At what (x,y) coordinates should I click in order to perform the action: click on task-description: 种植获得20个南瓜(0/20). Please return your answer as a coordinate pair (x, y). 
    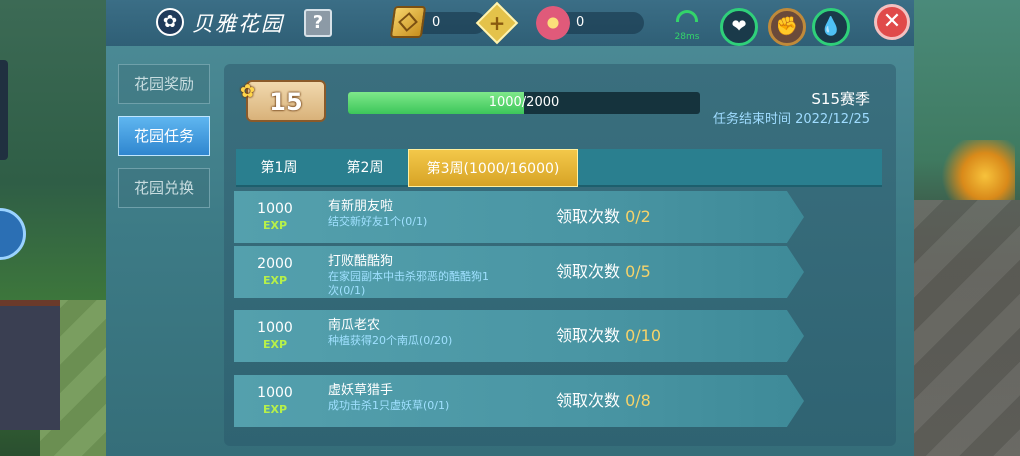
    Looking at the image, I should click on (390, 340).